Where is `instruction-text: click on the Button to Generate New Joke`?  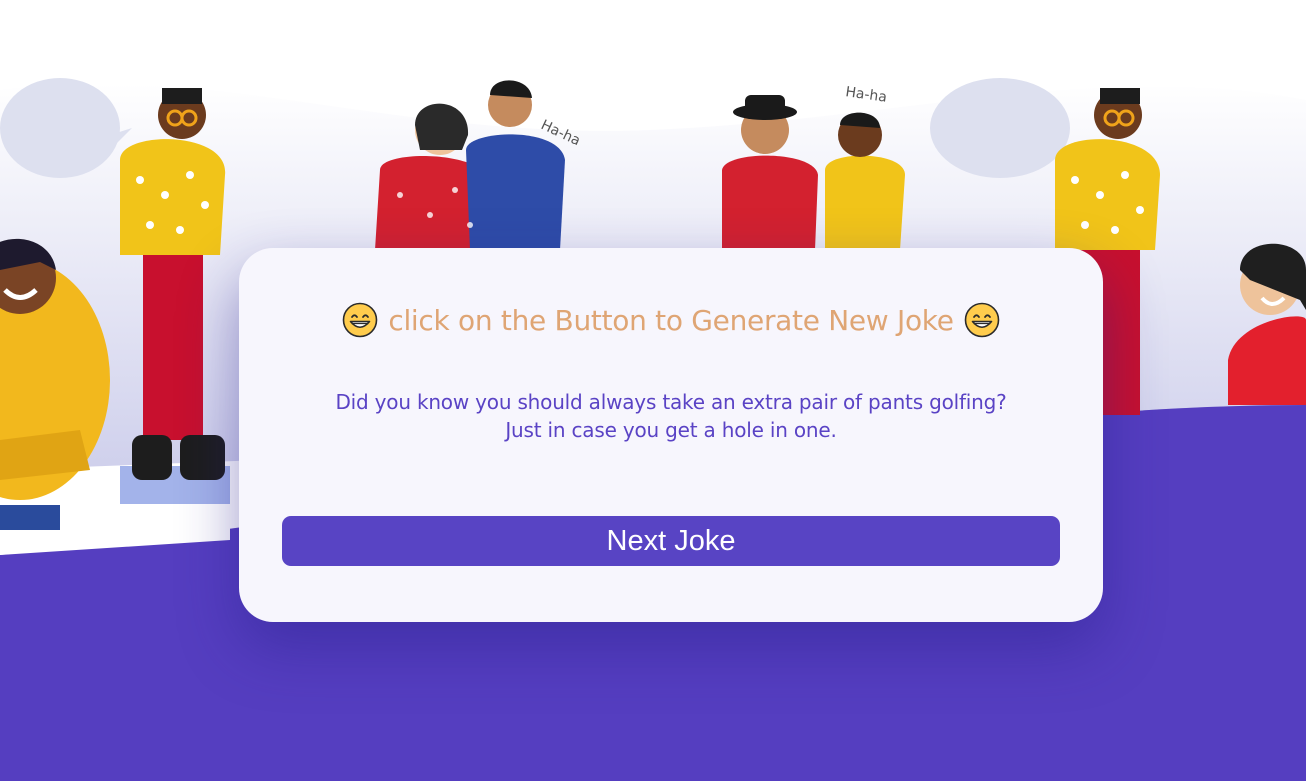
instruction-text: click on the Button to Generate New Joke is located at coordinates (671, 320).